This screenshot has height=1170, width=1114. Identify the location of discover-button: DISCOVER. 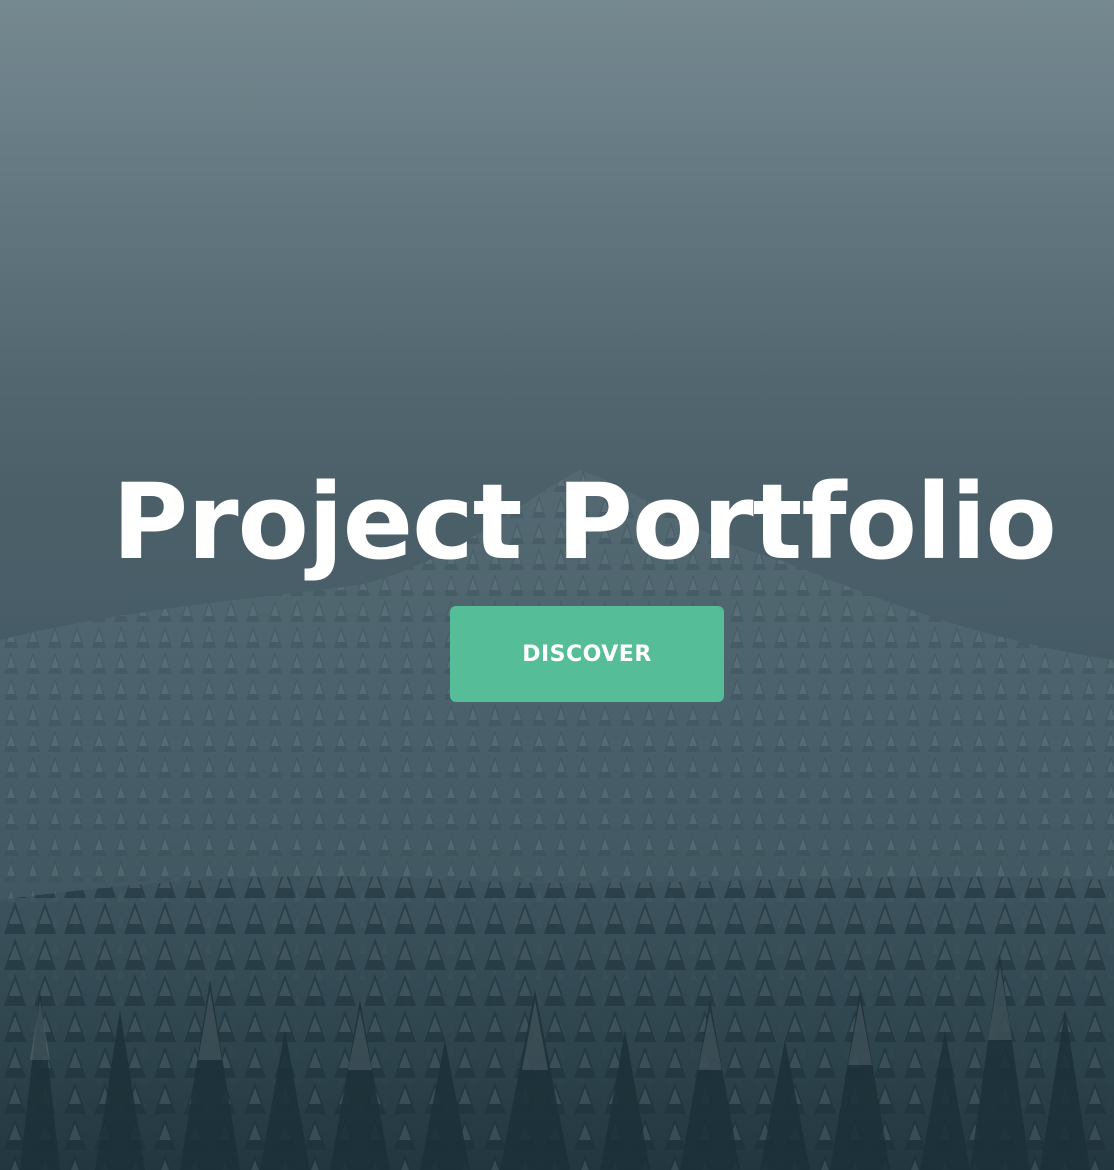
(587, 654).